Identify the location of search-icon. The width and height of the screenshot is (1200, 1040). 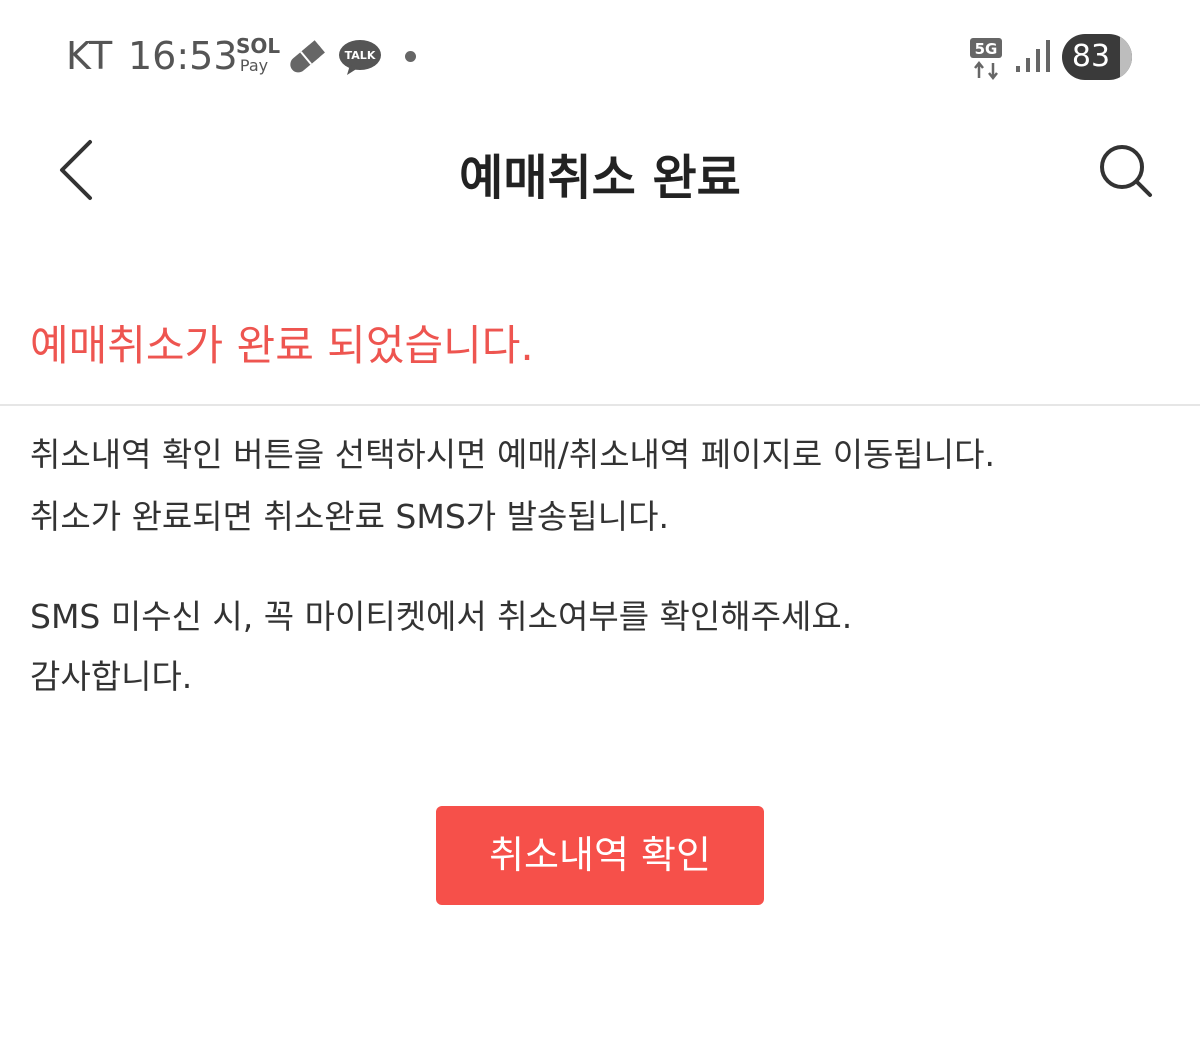
(1126, 171).